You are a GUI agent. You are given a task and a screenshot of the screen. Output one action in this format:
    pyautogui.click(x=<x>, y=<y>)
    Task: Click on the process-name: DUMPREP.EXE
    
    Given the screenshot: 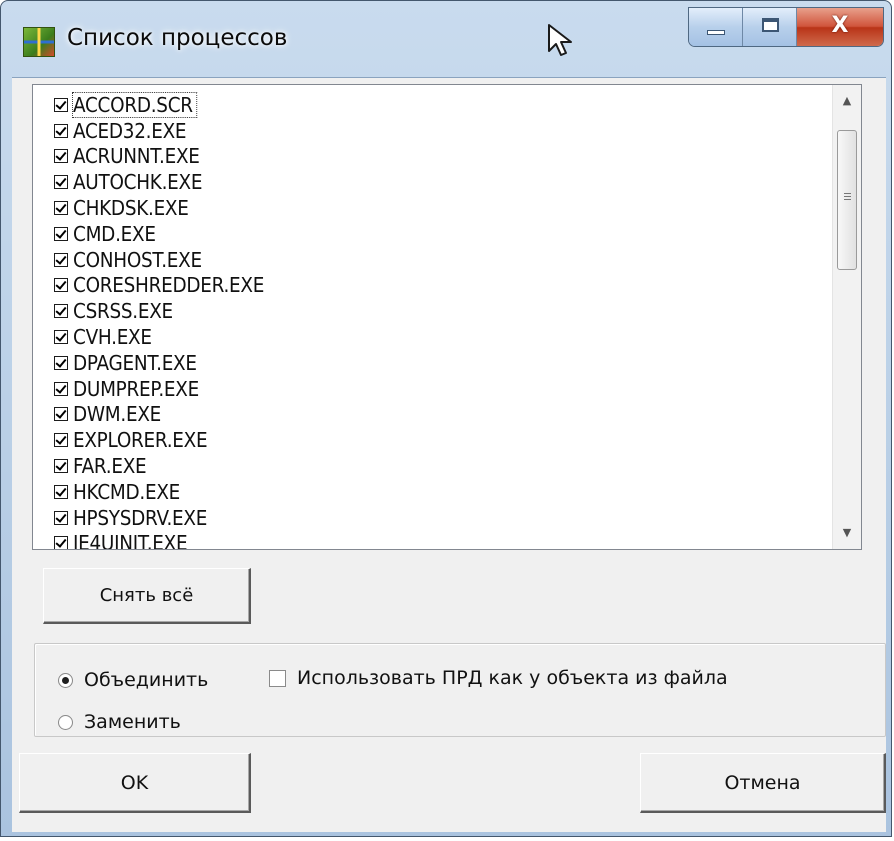 What is the action you would take?
    pyautogui.click(x=136, y=388)
    